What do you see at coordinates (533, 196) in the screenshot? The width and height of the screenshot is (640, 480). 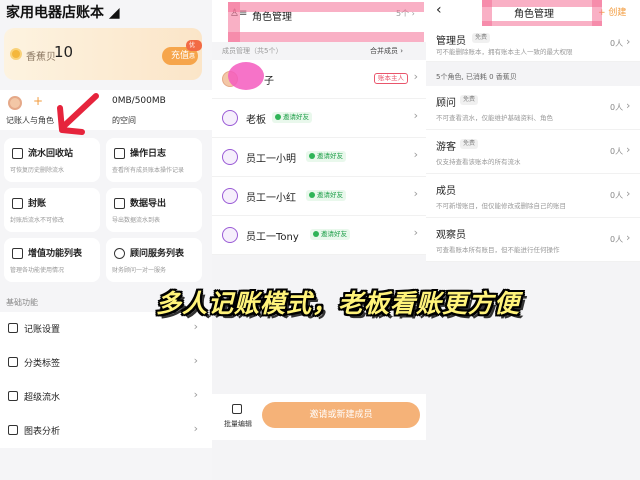 I see `role-row-member: 成员 不可新增账目，但仅能修改或删除自己的账目 0人 ›` at bounding box center [533, 196].